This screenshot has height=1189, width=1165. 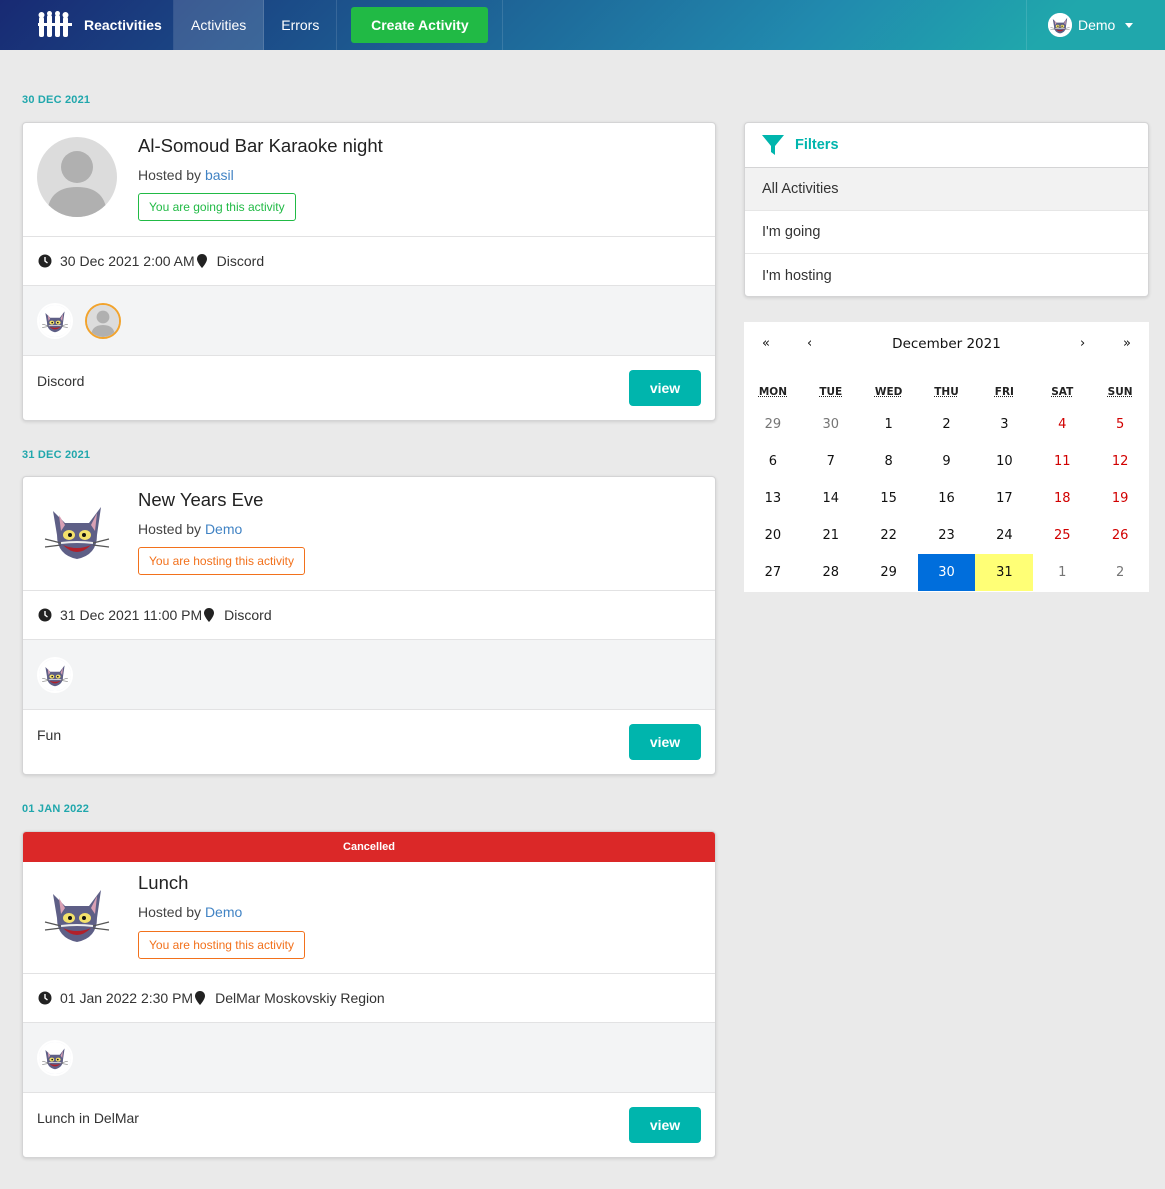 I want to click on going-badge: You are going this activity, so click(x=217, y=207).